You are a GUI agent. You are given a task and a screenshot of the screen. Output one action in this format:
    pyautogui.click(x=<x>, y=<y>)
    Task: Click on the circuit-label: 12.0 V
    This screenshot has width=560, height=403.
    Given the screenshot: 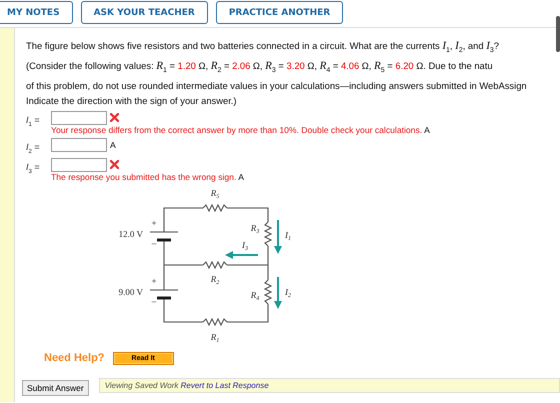 What is the action you would take?
    pyautogui.click(x=130, y=233)
    